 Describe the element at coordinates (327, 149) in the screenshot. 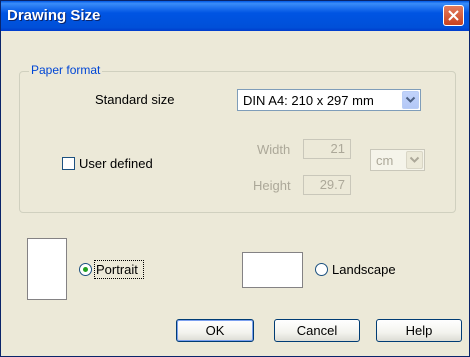

I see `width-input: 21` at that location.